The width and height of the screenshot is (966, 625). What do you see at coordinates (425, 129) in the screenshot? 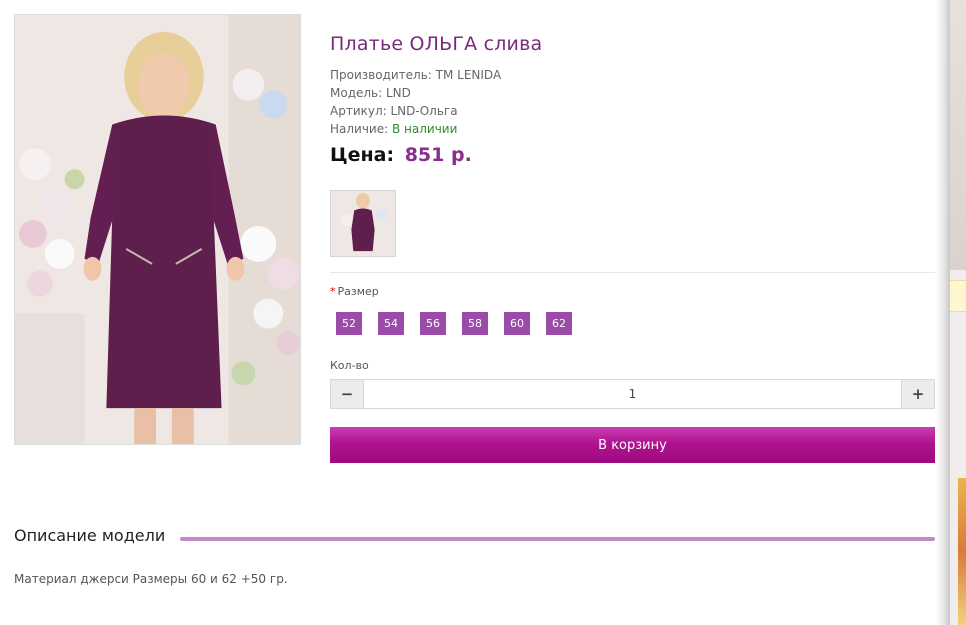
I see `availability-status: В наличии` at bounding box center [425, 129].